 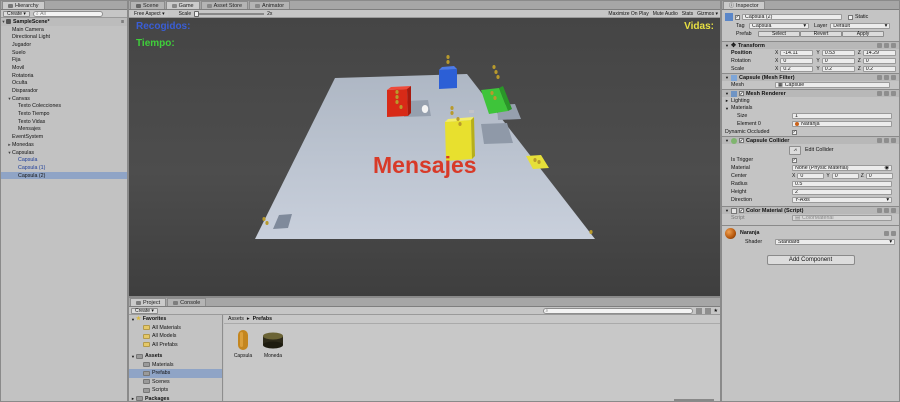 What do you see at coordinates (850, 17) in the screenshot?
I see `static-checkbox` at bounding box center [850, 17].